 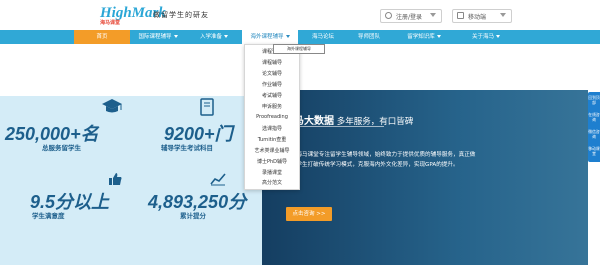 I want to click on mobile-label: 移动端, so click(x=477, y=17).